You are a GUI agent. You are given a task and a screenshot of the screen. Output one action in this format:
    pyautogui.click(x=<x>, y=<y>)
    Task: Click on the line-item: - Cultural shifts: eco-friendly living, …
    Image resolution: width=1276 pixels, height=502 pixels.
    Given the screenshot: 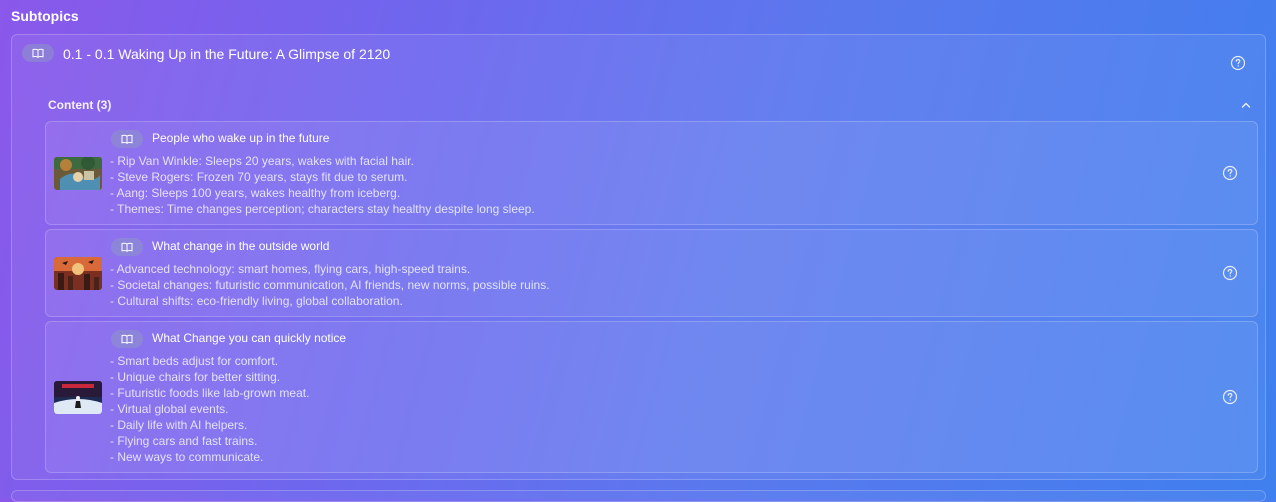 What is the action you would take?
    pyautogui.click(x=256, y=301)
    